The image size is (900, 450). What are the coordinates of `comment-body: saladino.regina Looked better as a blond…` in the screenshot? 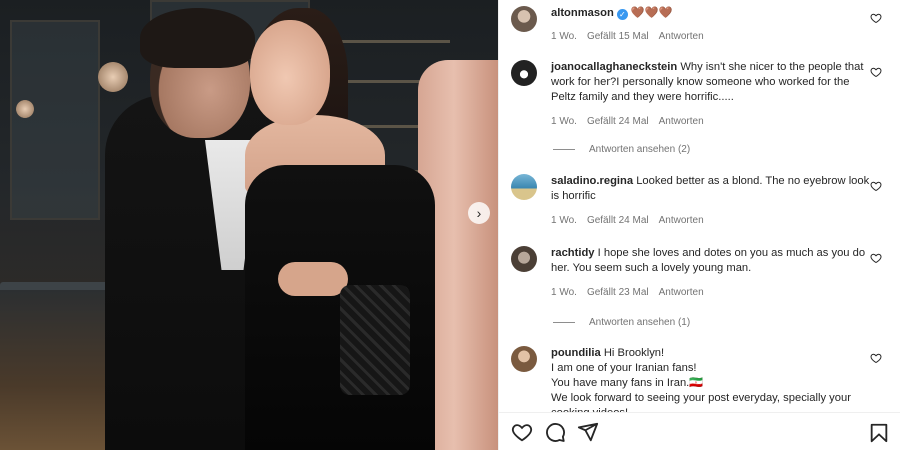 It's located at (720, 201).